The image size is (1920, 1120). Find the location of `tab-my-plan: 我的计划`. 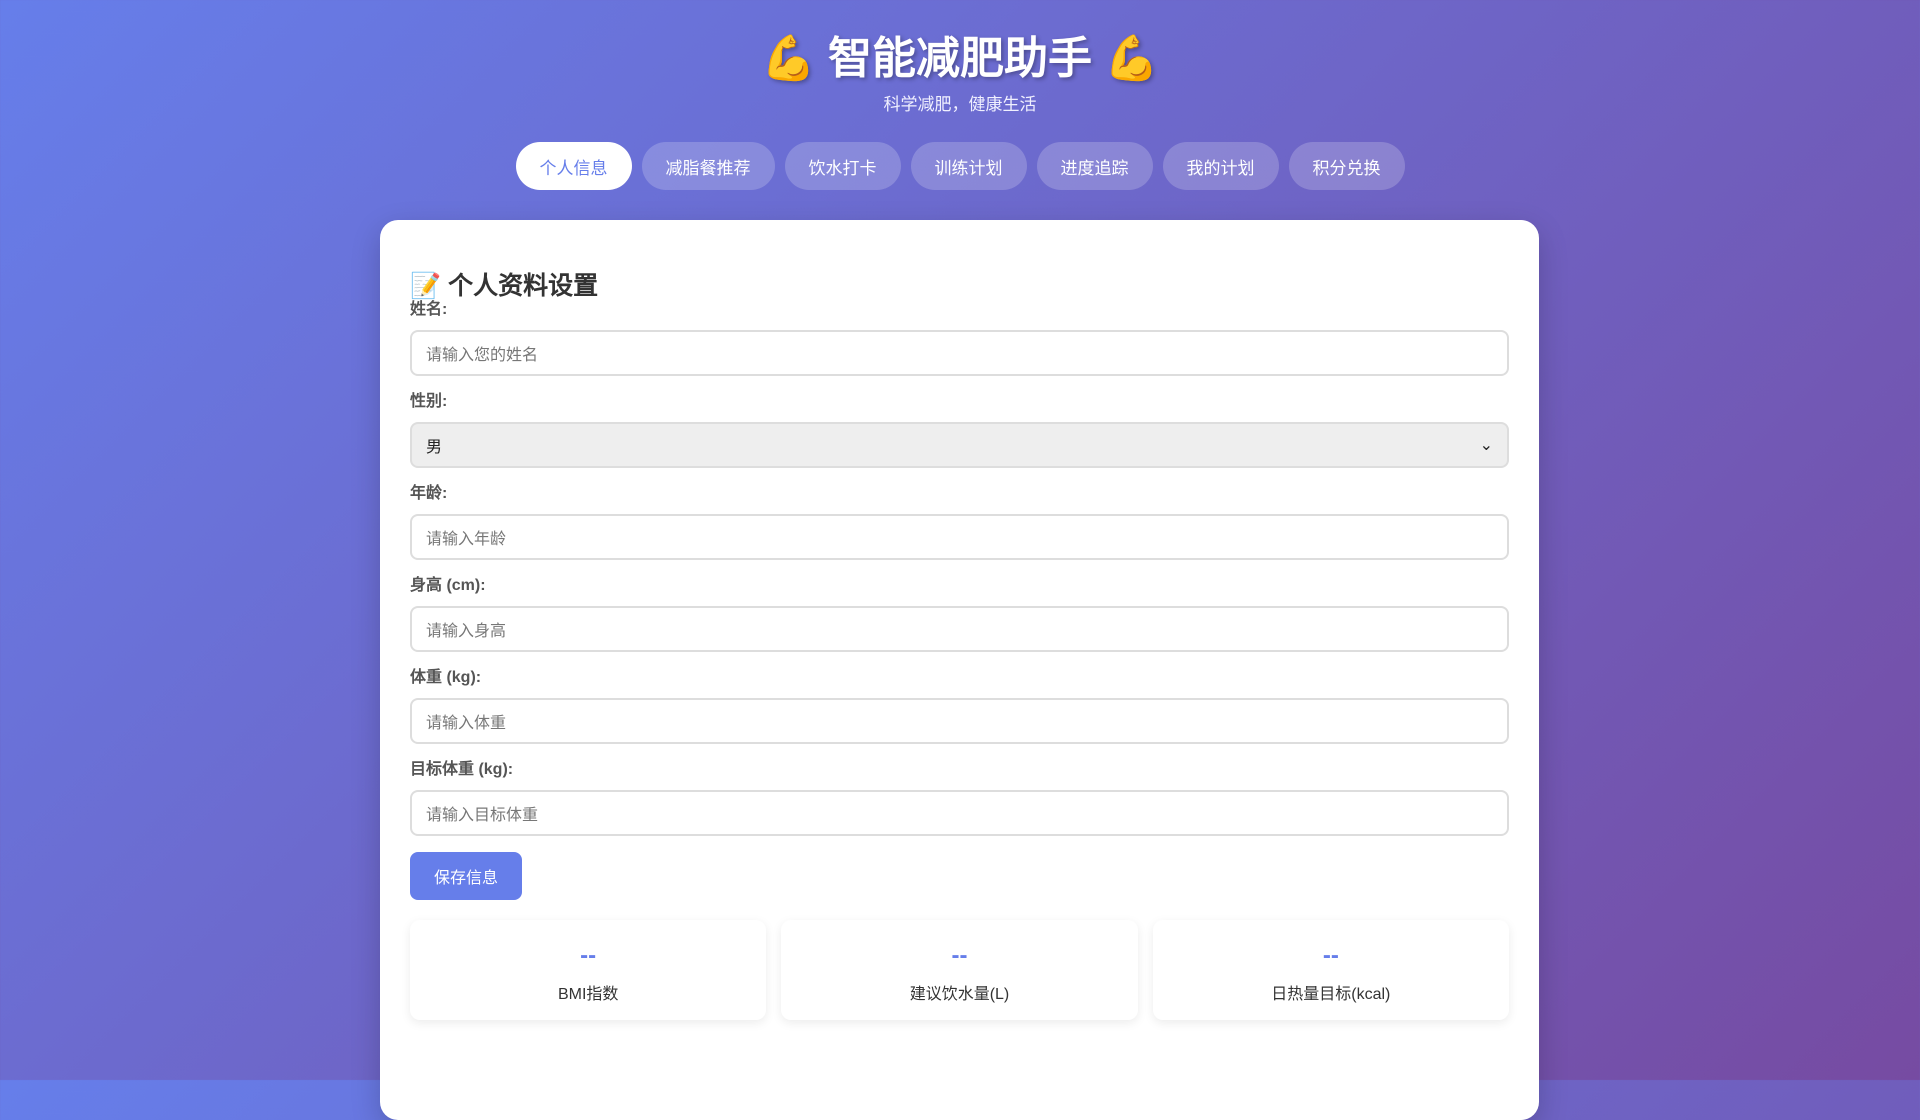

tab-my-plan: 我的计划 is located at coordinates (1220, 166).